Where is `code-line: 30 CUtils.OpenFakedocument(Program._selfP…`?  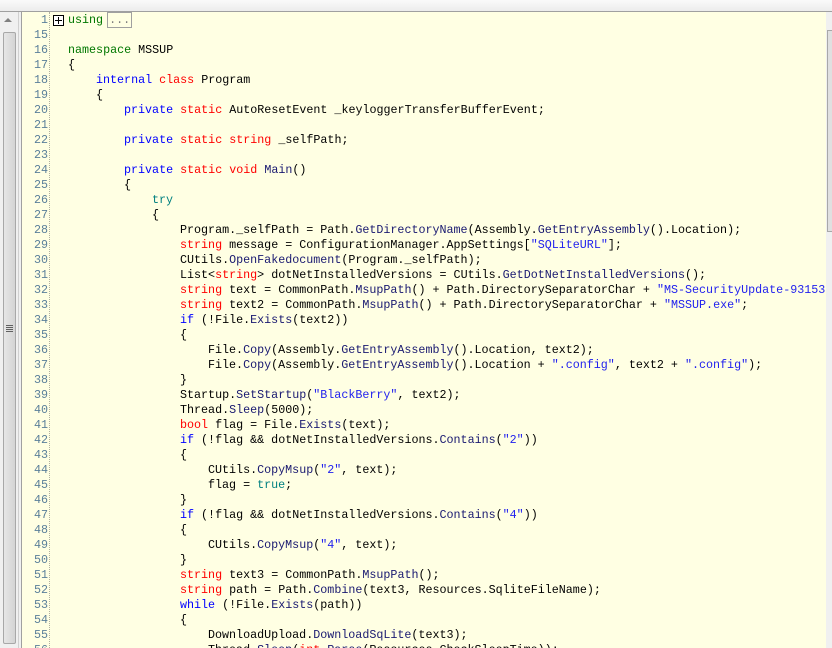 code-line: 30 CUtils.OpenFakedocument(Program._selfP… is located at coordinates (424, 260).